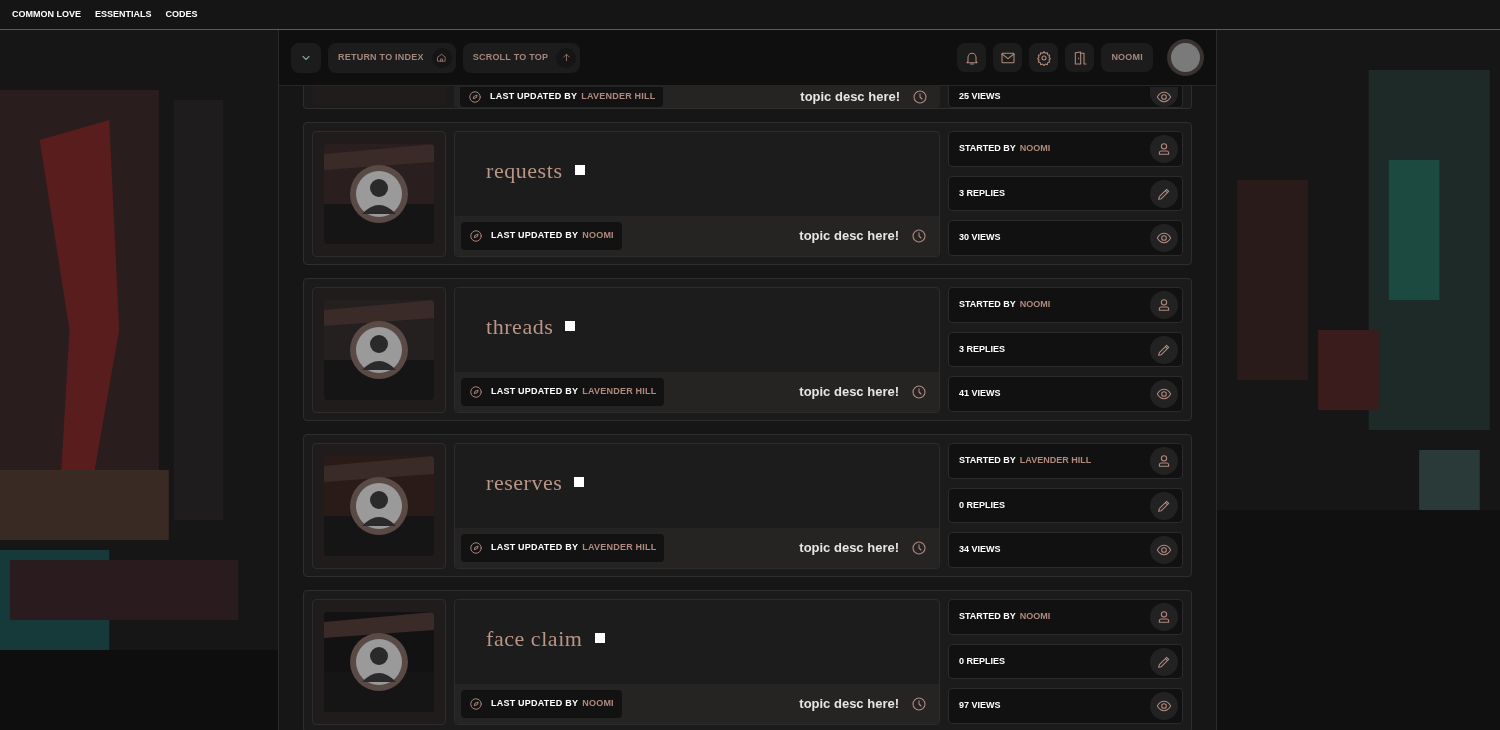 The image size is (1500, 730). I want to click on header-button: RETURN TO INDEX, so click(392, 57).